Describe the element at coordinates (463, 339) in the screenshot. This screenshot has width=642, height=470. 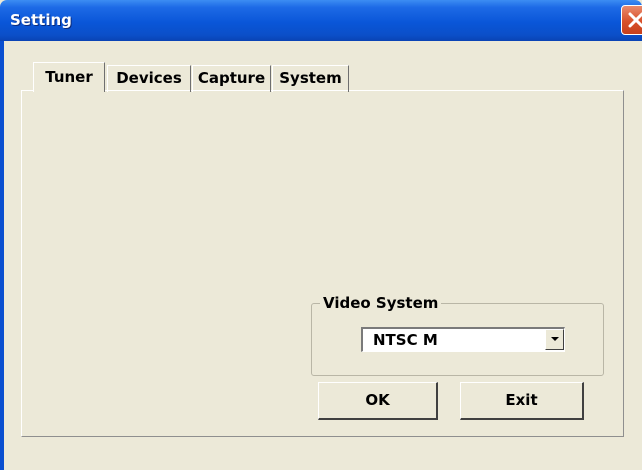
I see `video-system-select: NTSC M` at that location.